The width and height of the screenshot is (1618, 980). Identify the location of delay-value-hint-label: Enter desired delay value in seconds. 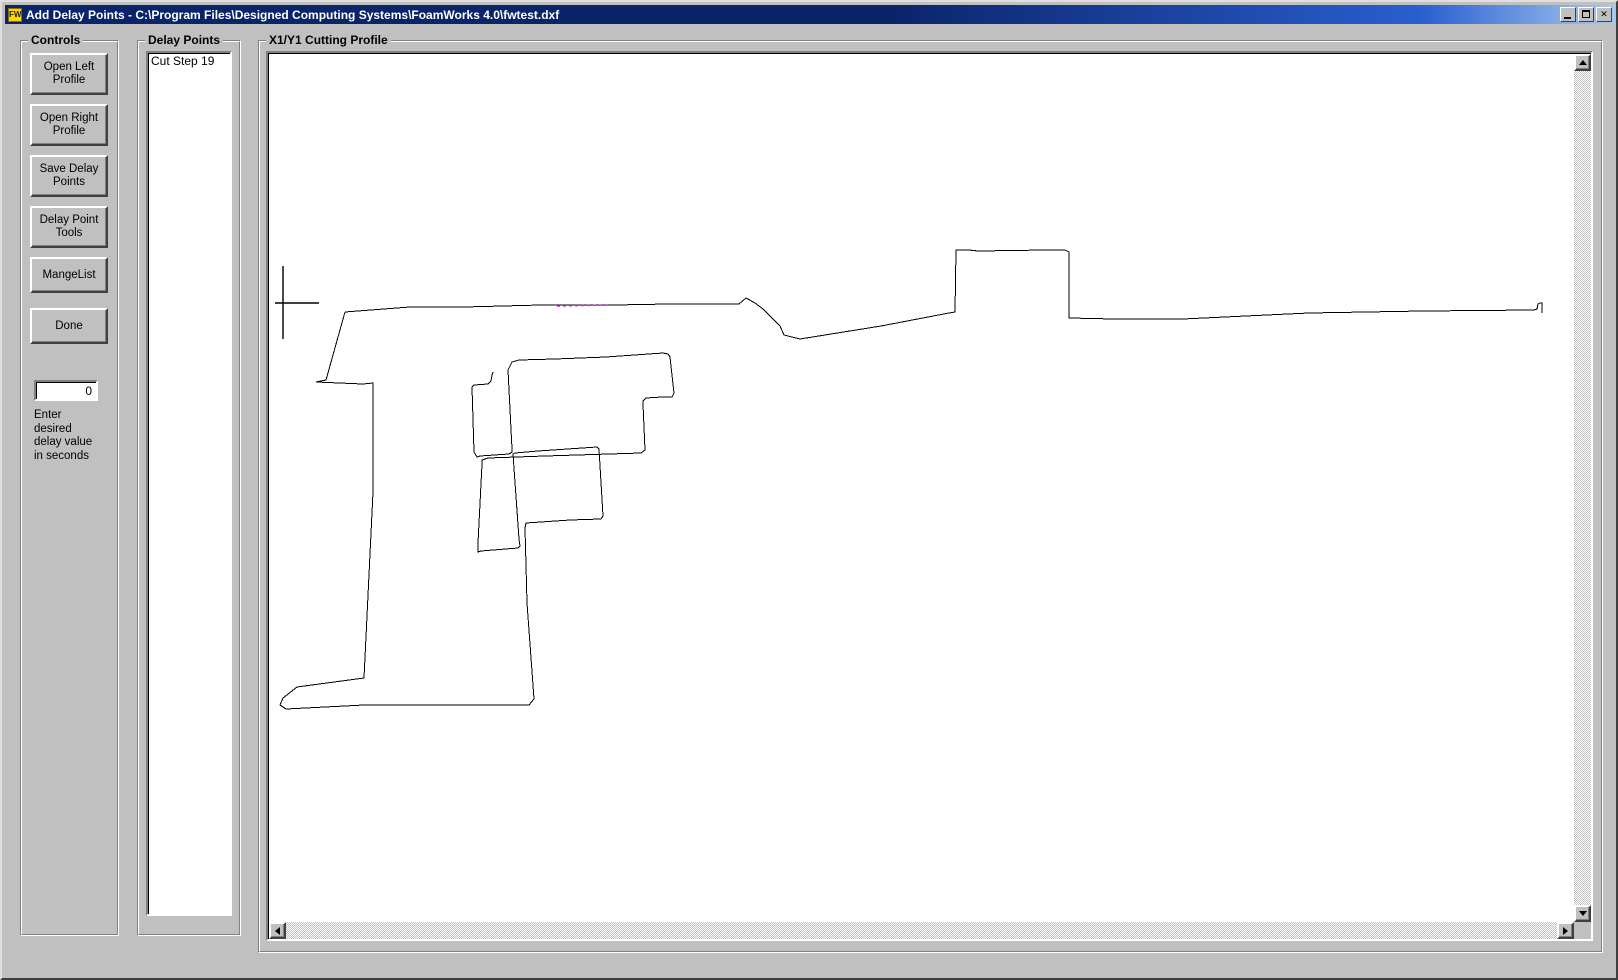
(63, 435).